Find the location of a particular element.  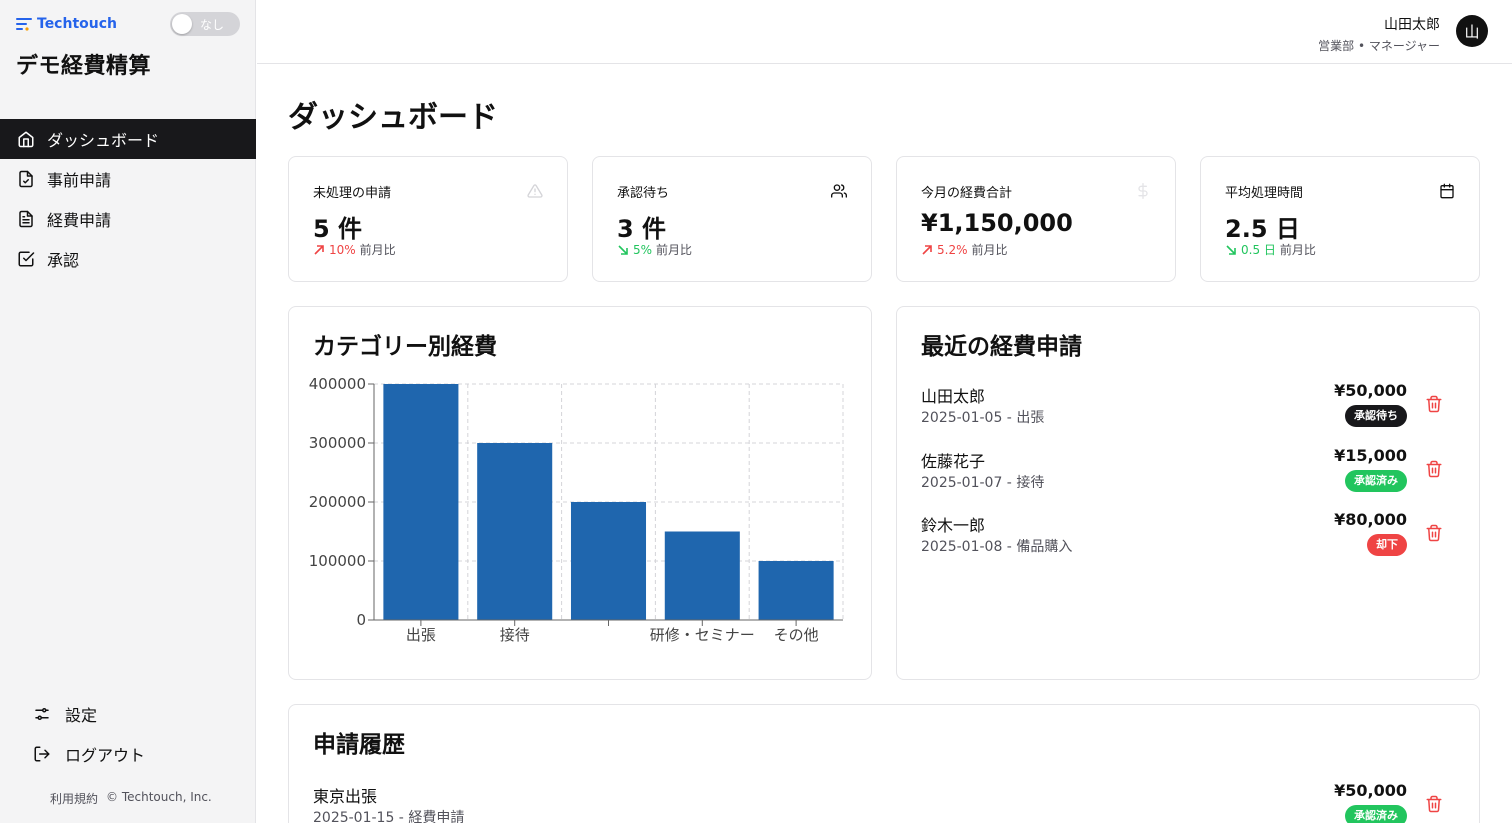

x-tick-label: その他 is located at coordinates (796, 635).